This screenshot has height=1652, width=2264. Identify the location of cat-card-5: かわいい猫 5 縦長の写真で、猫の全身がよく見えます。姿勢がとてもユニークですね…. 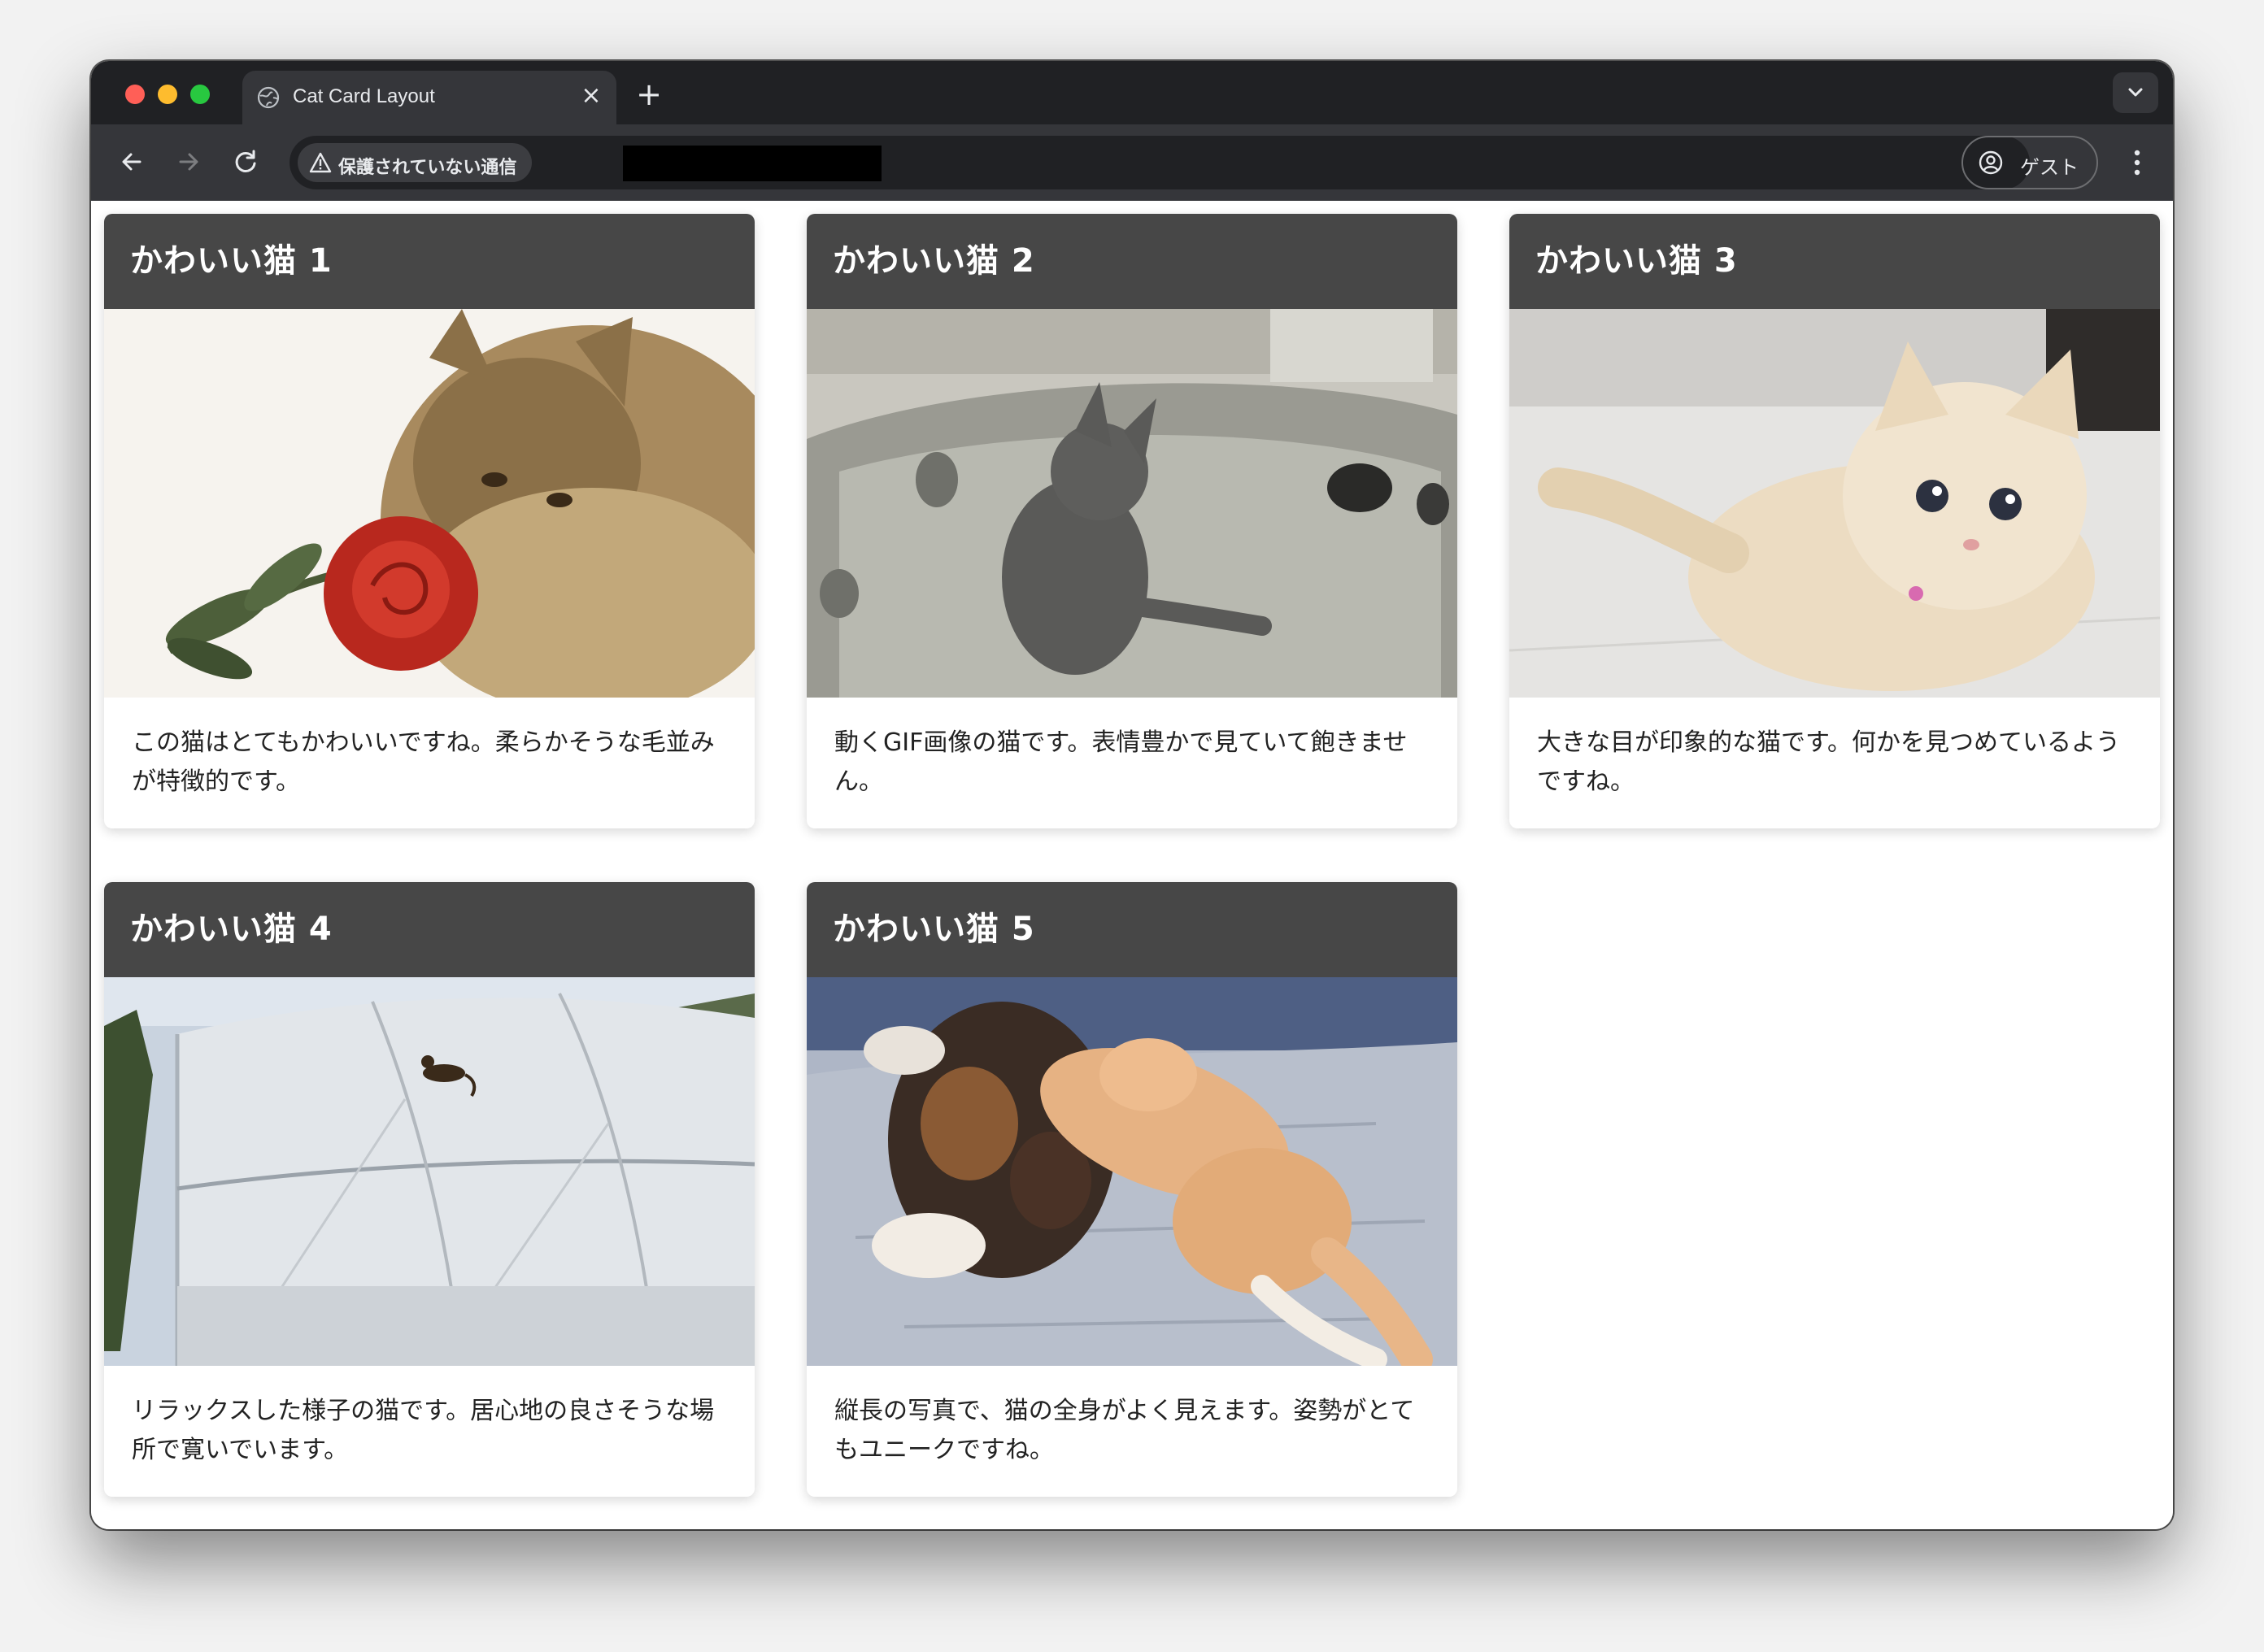
(1132, 1189).